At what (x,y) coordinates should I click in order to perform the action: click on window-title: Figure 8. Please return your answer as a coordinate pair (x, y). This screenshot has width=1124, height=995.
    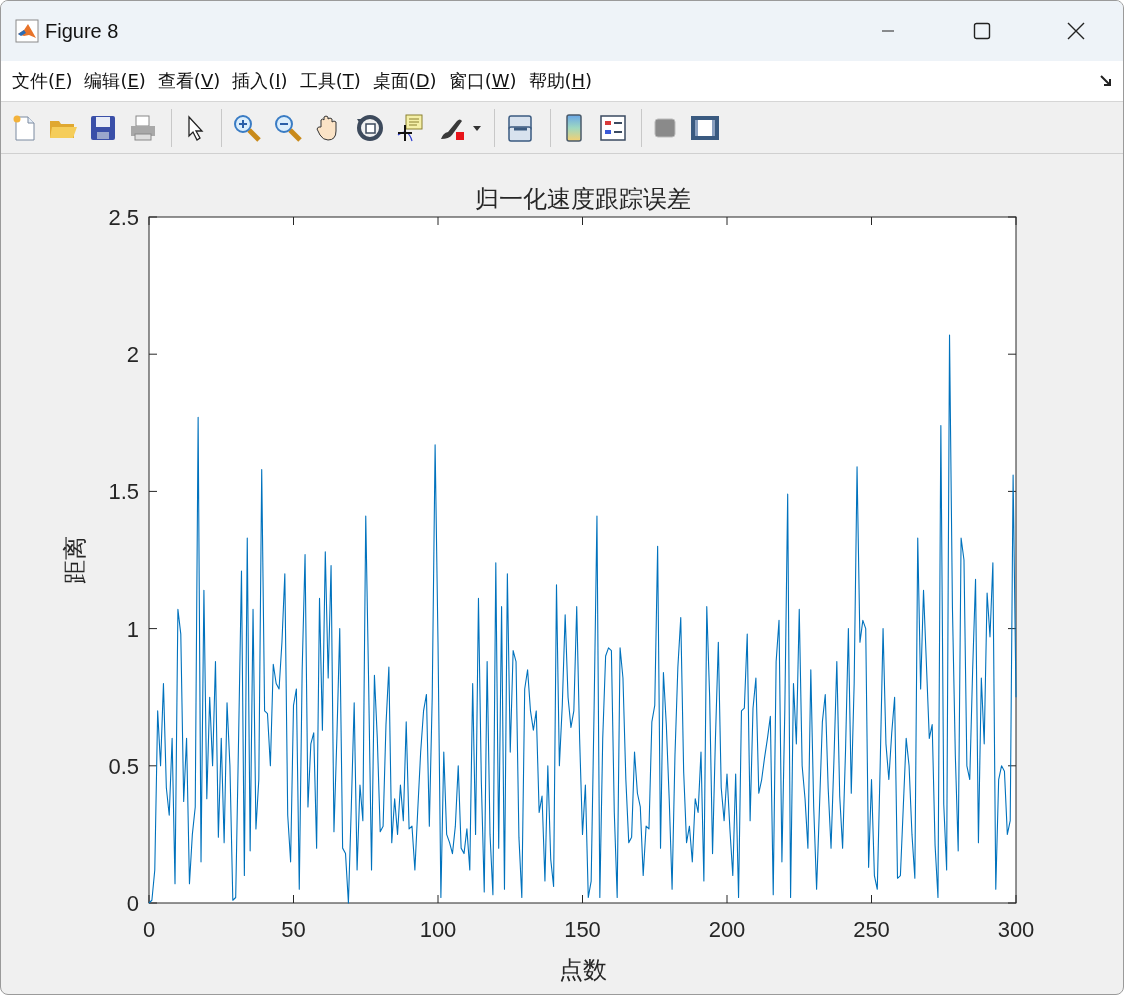
    Looking at the image, I should click on (82, 31).